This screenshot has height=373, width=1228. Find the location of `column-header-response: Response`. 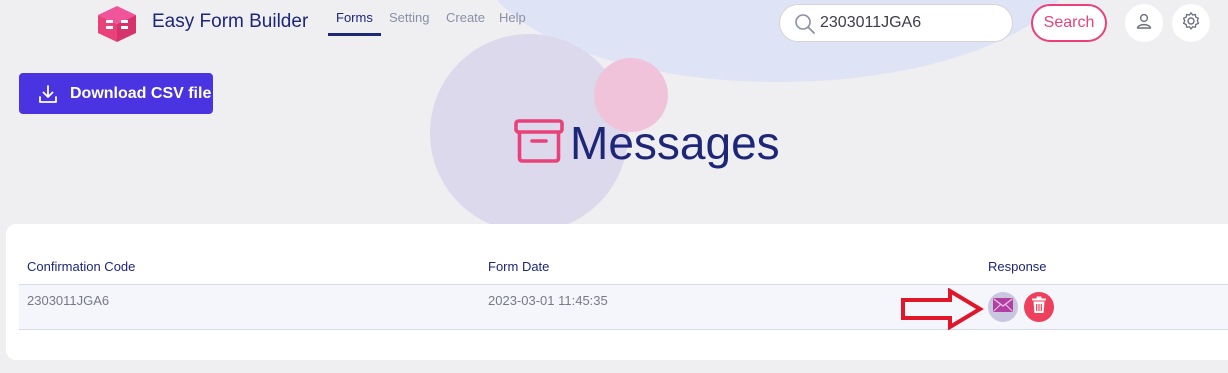

column-header-response: Response is located at coordinates (1017, 266).